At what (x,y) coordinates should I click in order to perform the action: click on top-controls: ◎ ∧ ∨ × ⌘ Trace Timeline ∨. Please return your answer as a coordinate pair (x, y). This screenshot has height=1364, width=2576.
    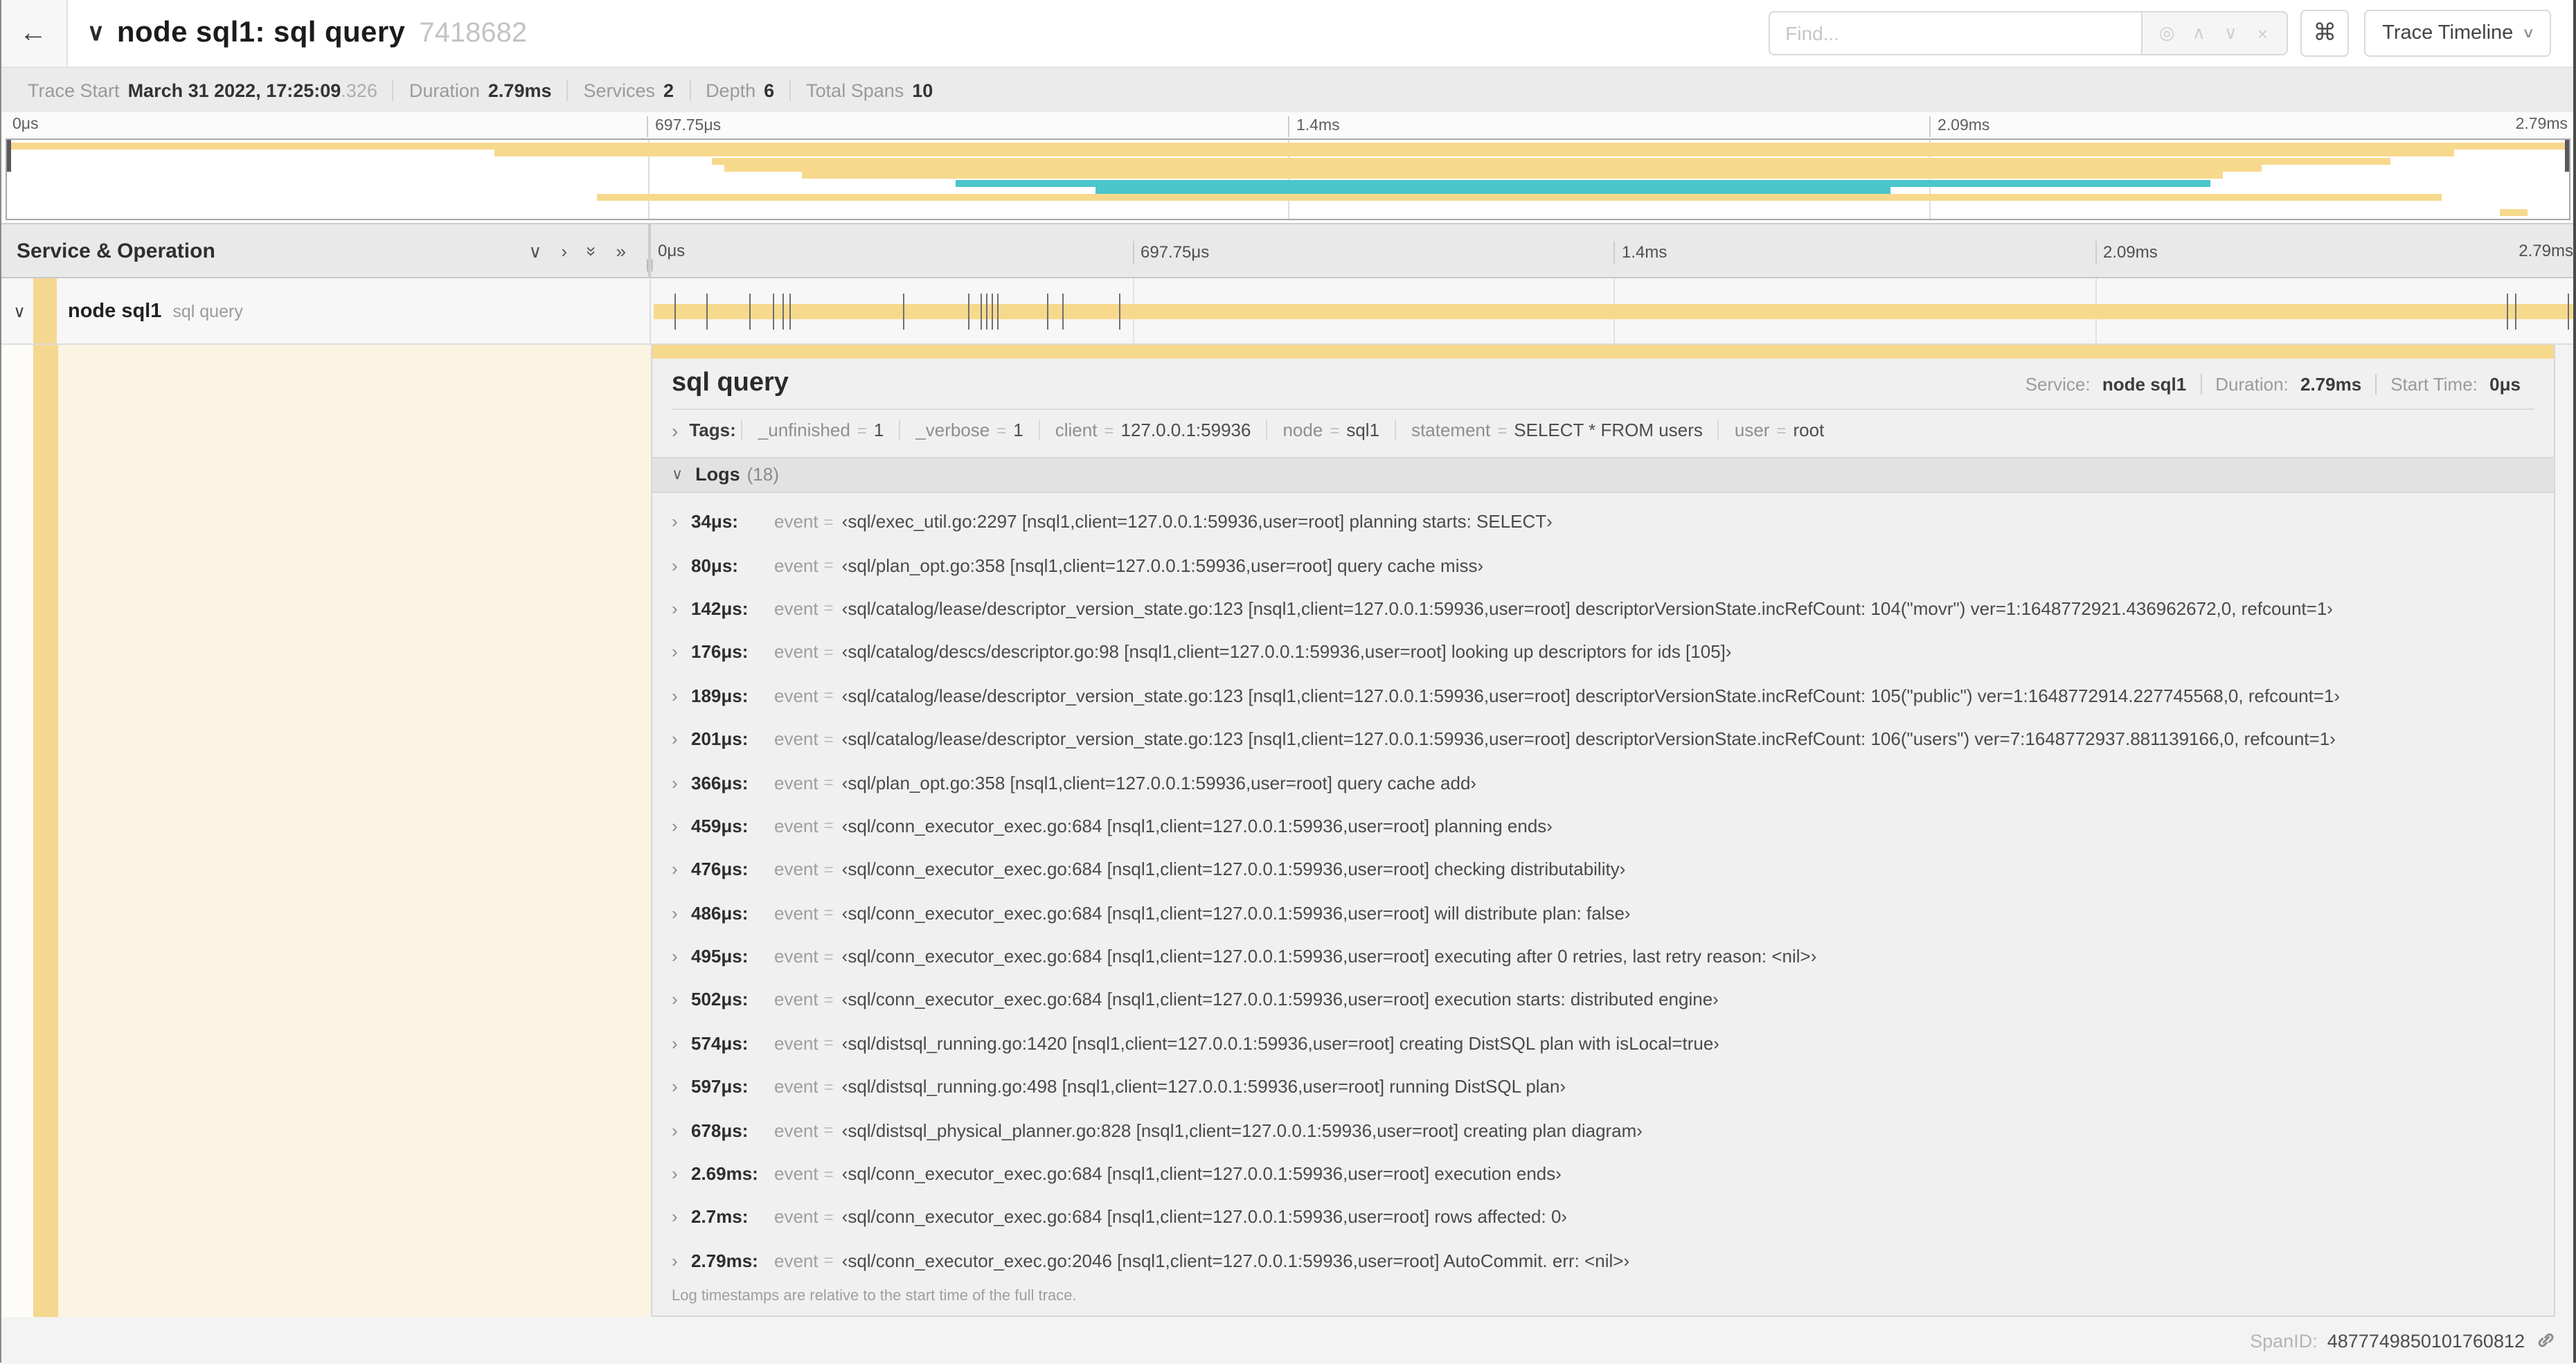
    Looking at the image, I should click on (2160, 33).